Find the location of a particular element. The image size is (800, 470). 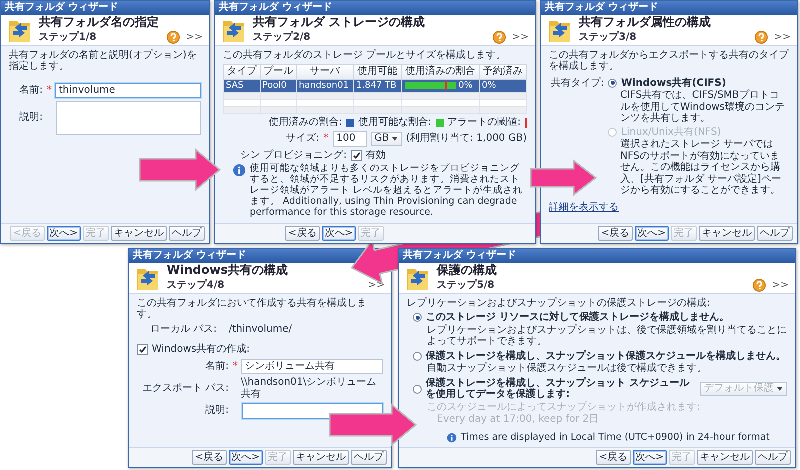

description-text: 共有フォルダの名前と説明(オプション)を指定します。 is located at coordinates (103, 61).